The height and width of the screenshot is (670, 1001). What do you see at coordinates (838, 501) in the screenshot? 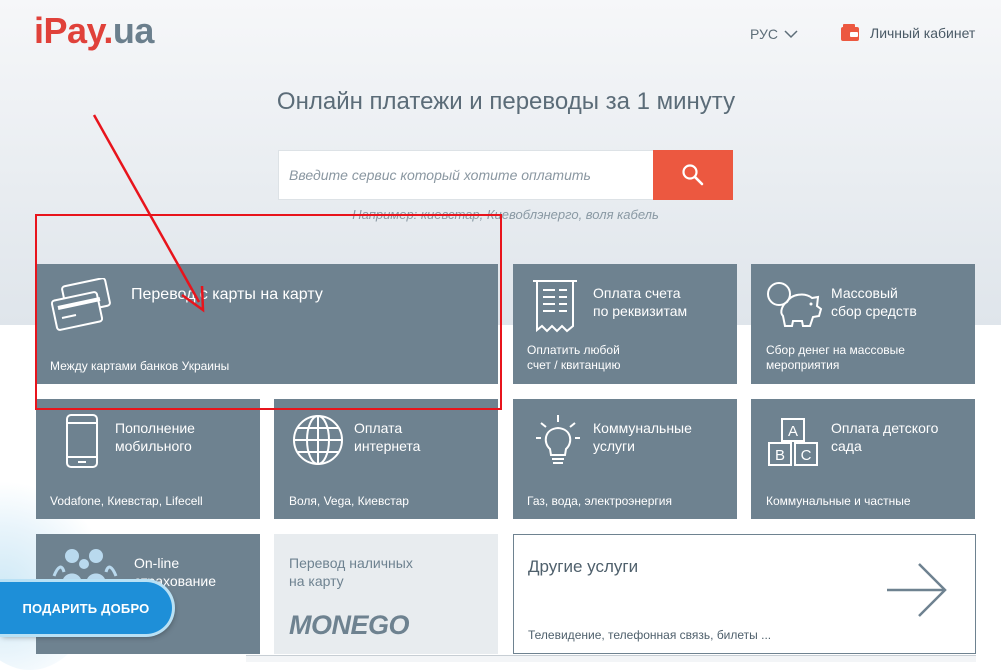
I see `tile-subtitle: Коммунальные и частные` at bounding box center [838, 501].